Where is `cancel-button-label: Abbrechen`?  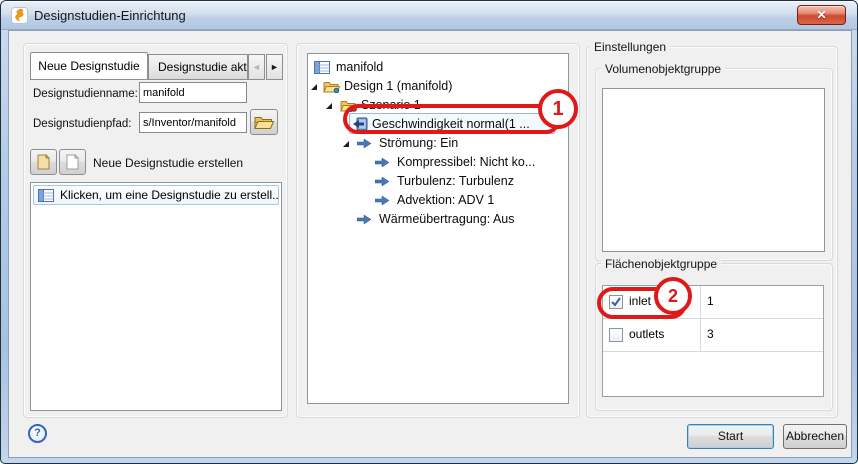
cancel-button-label: Abbrechen is located at coordinates (815, 436).